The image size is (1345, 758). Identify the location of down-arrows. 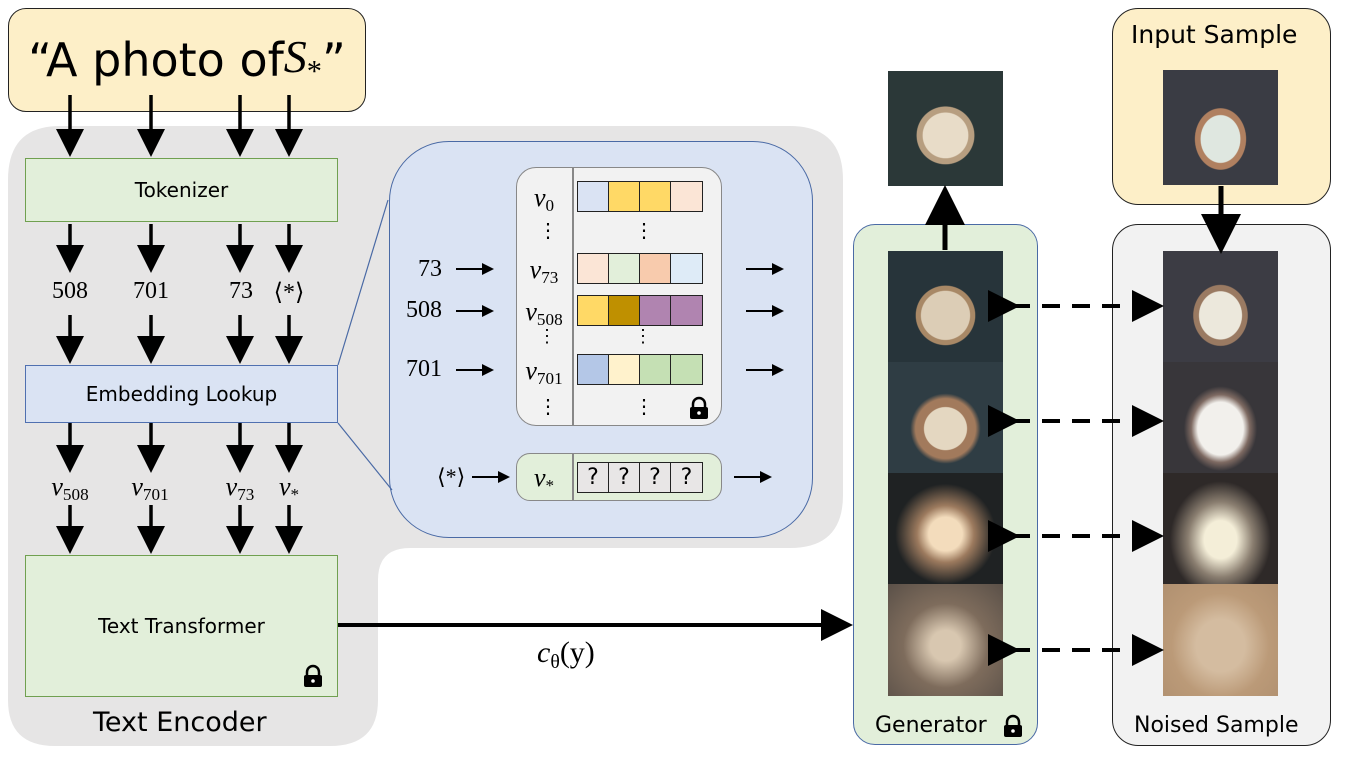
(179, 324).